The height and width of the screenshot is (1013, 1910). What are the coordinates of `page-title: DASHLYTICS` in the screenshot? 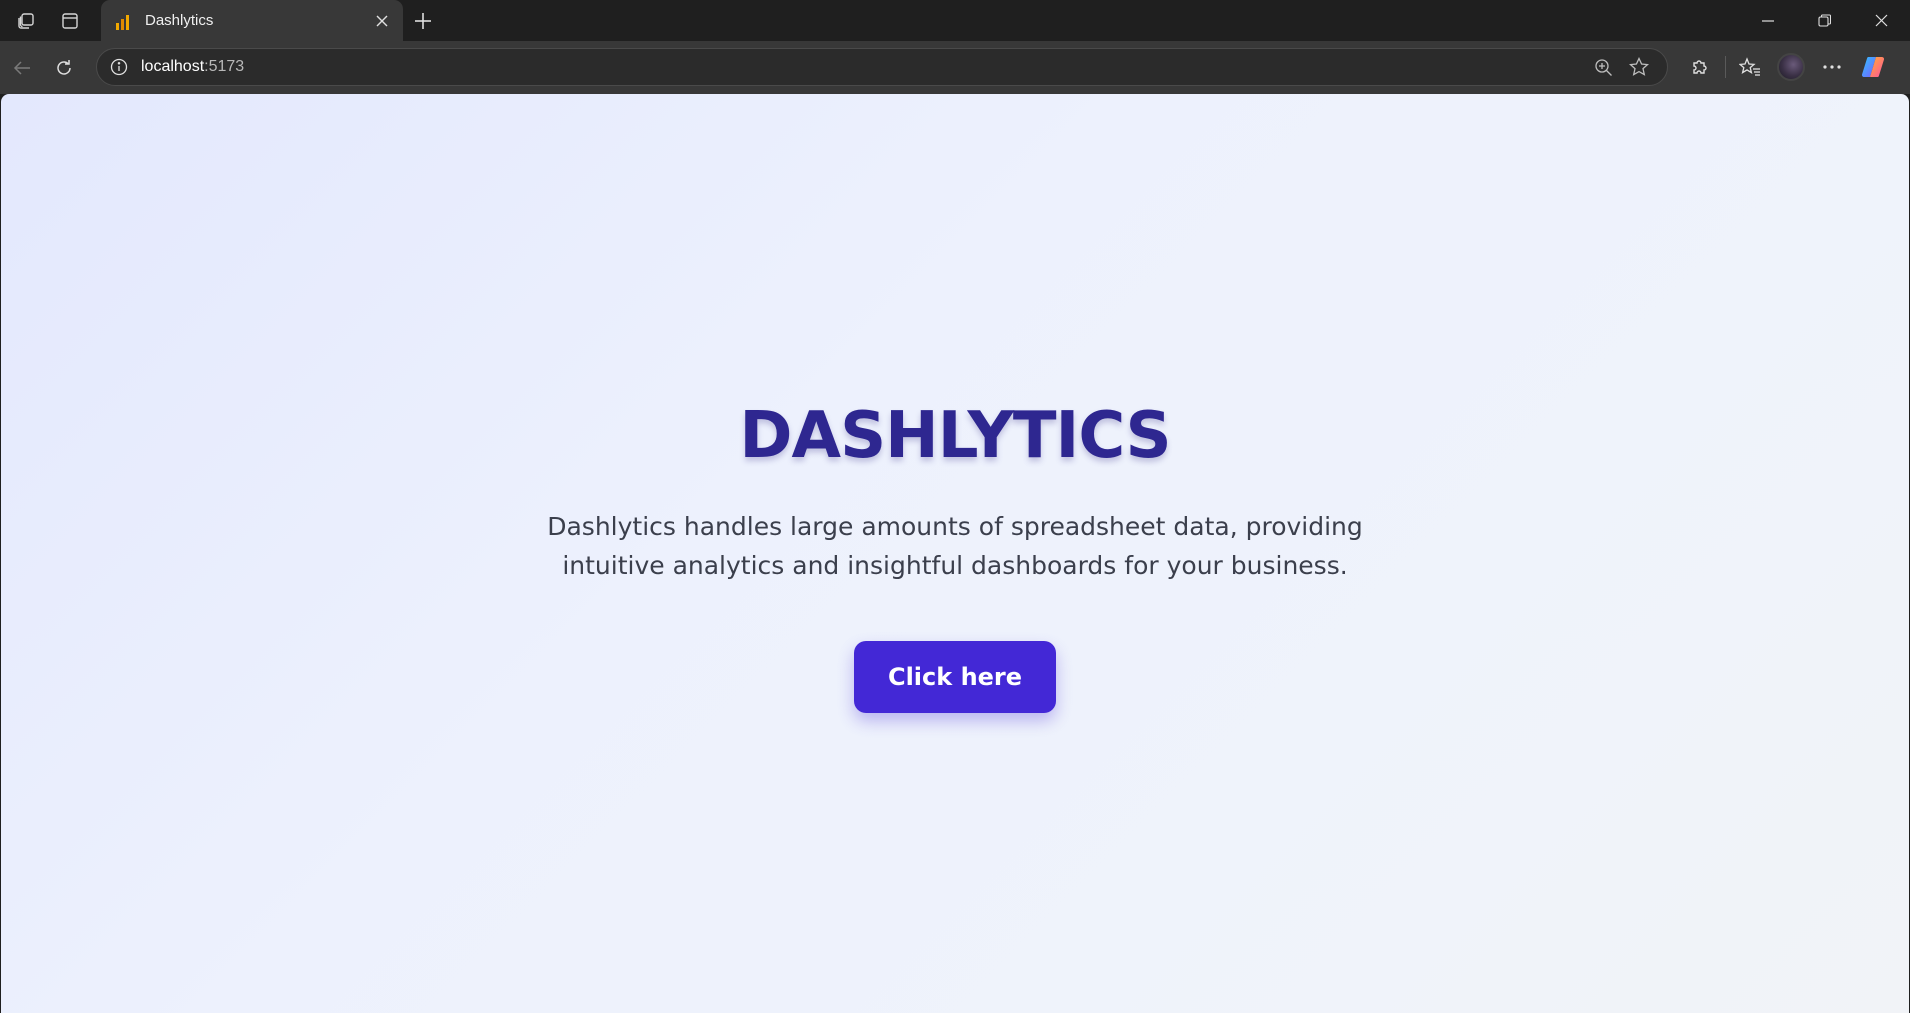 It's located at (955, 436).